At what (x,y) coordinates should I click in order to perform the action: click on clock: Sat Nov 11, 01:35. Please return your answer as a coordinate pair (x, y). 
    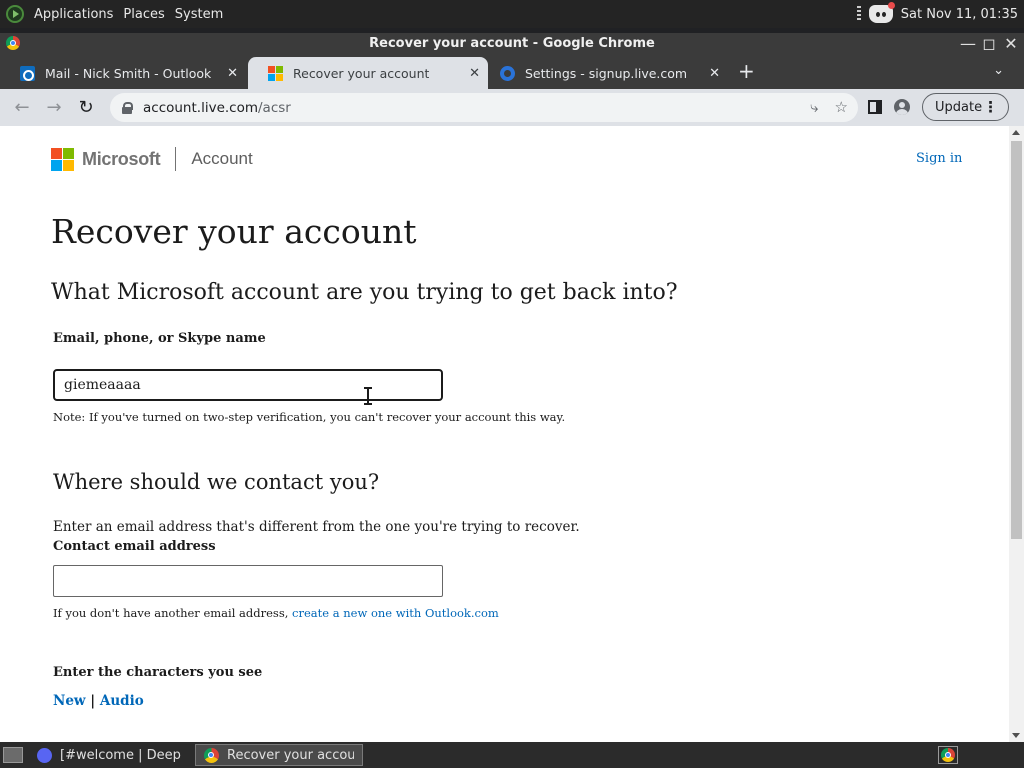
    Looking at the image, I should click on (959, 14).